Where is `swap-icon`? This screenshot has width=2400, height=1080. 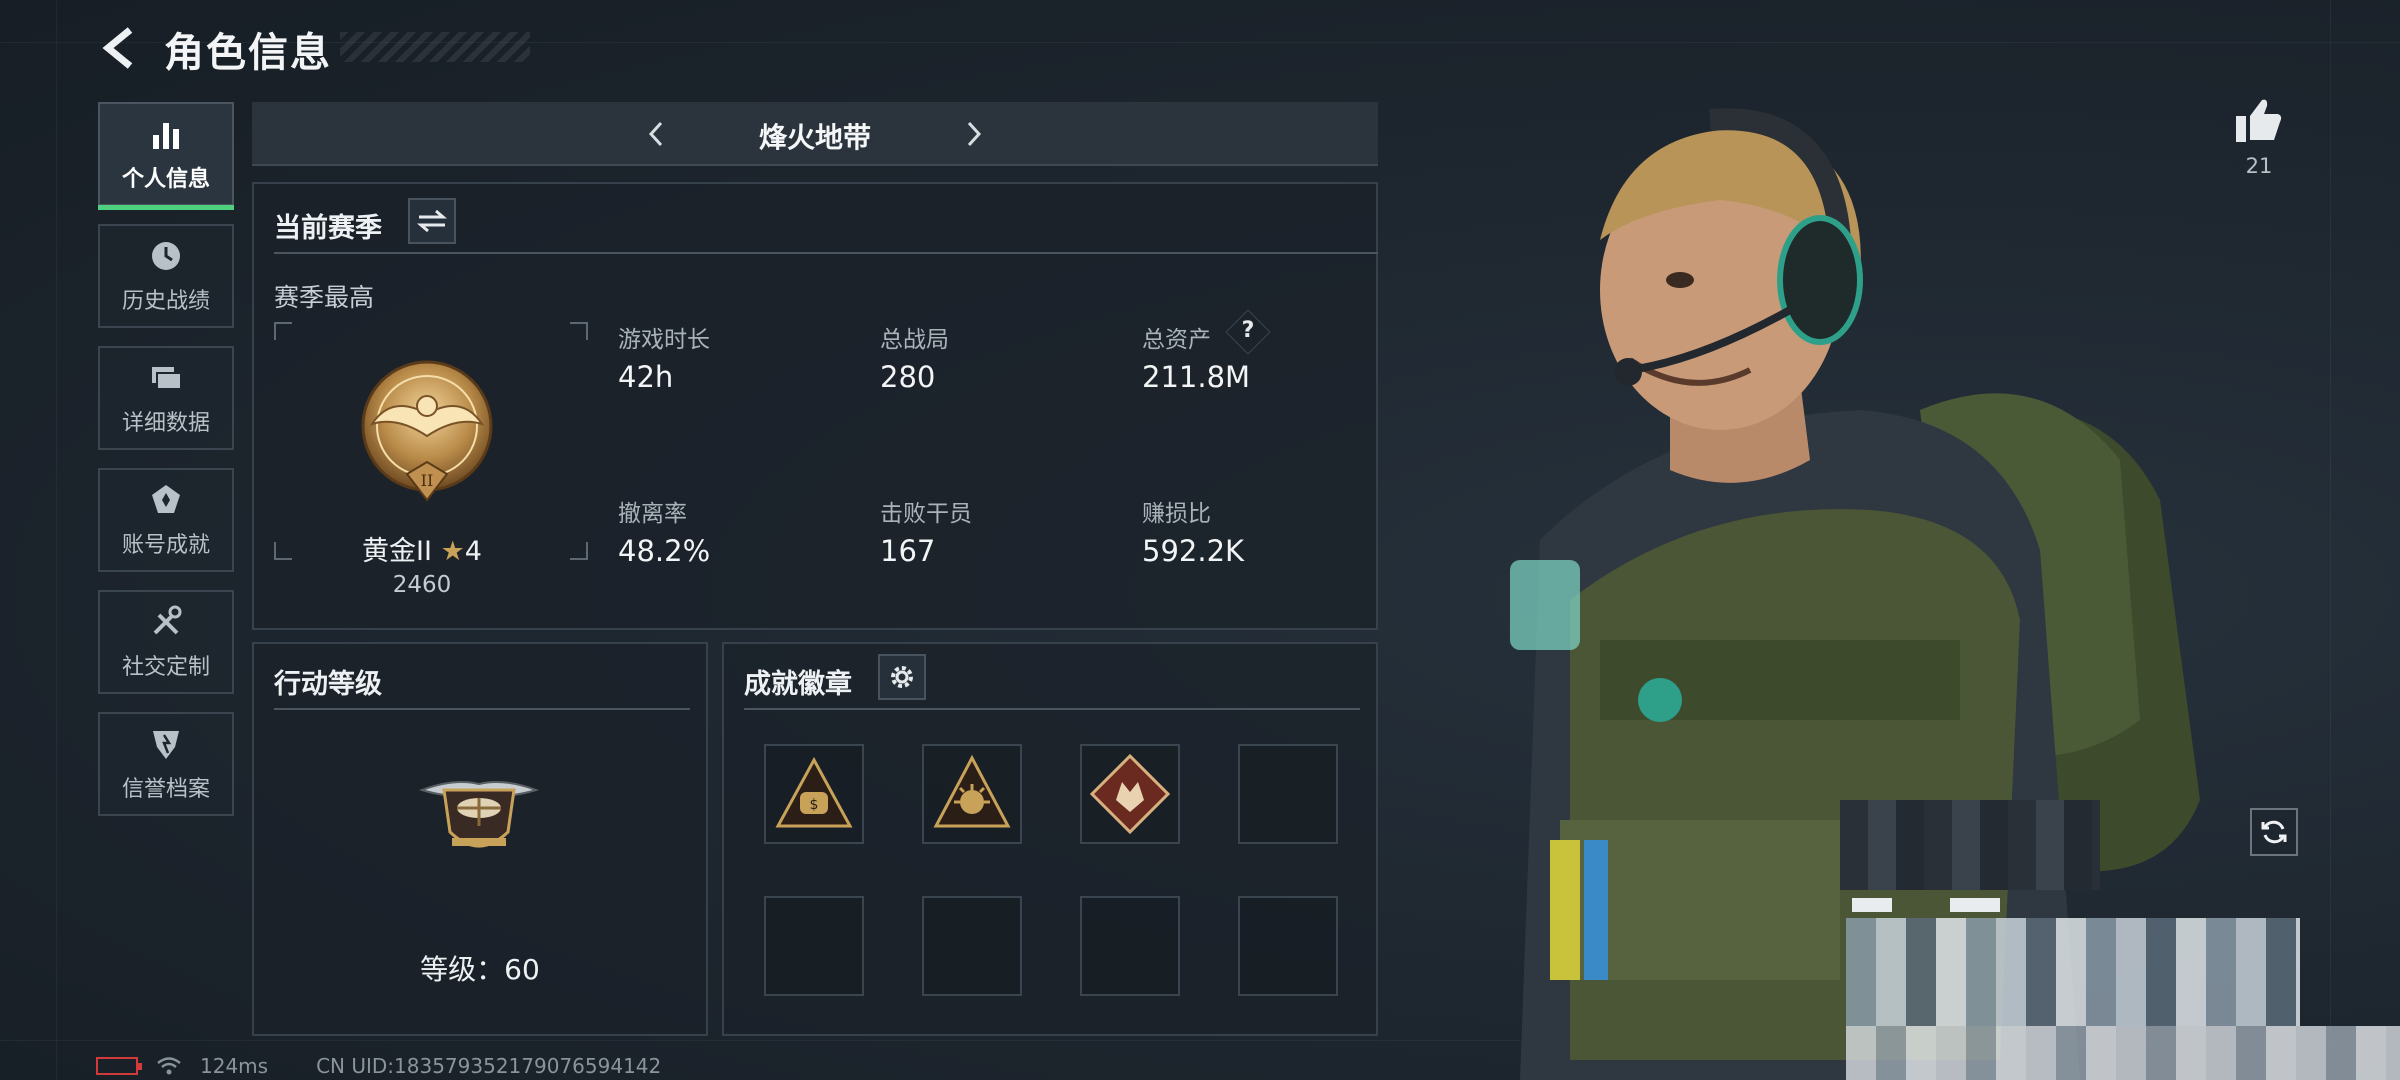
swap-icon is located at coordinates (432, 221).